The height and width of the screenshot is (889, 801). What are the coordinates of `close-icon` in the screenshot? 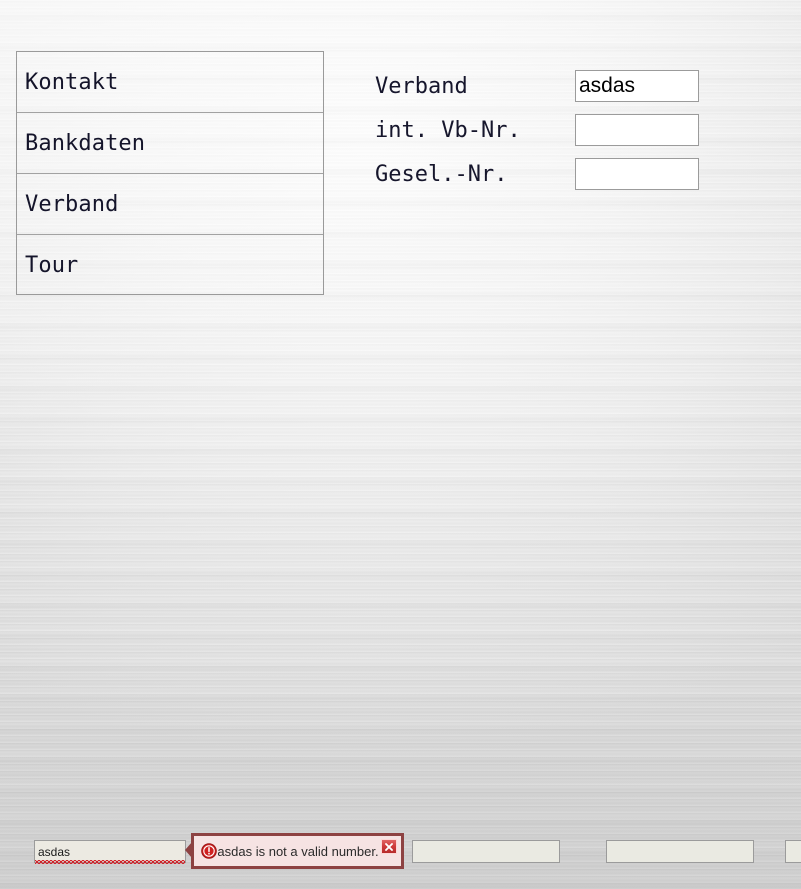 It's located at (389, 846).